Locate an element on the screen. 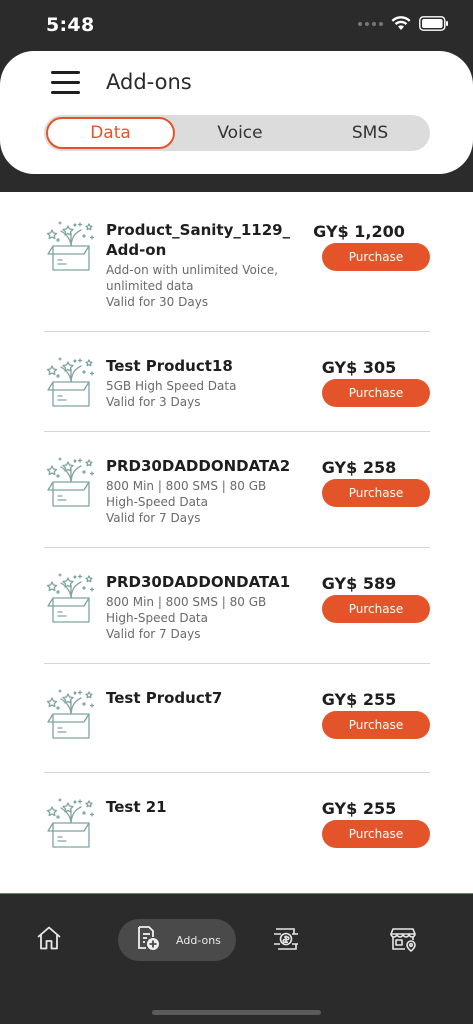 This screenshot has width=473, height=1024. list-item: Test 21 GY$ 255 Purchase is located at coordinates (237, 833).